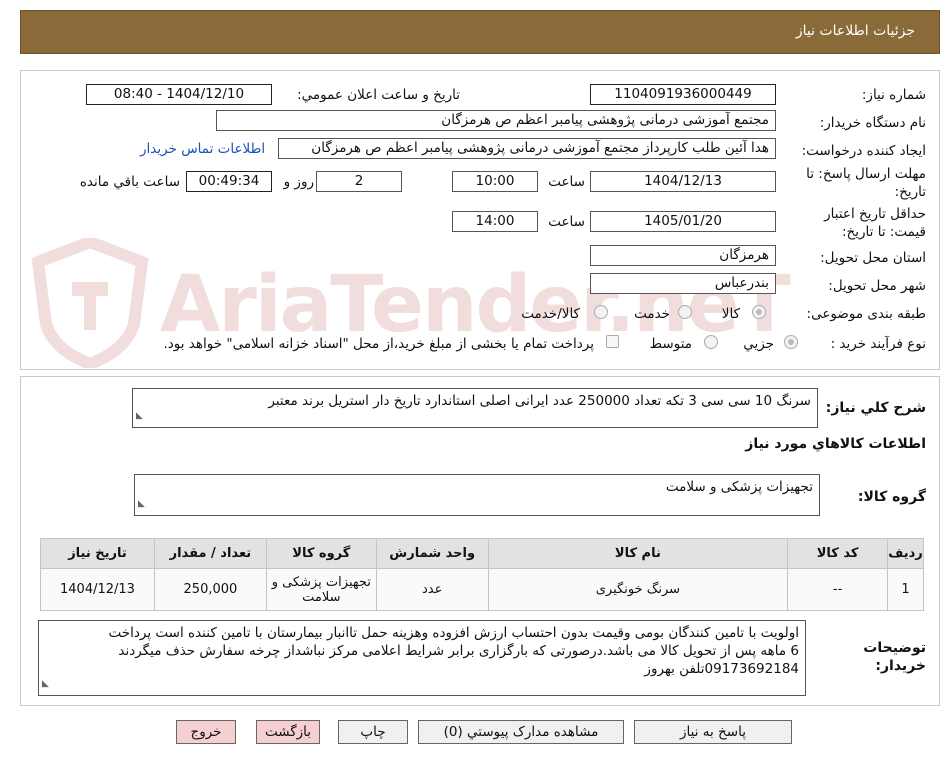  Describe the element at coordinates (652, 314) in the screenshot. I see `category-option-service: خدمت` at that location.